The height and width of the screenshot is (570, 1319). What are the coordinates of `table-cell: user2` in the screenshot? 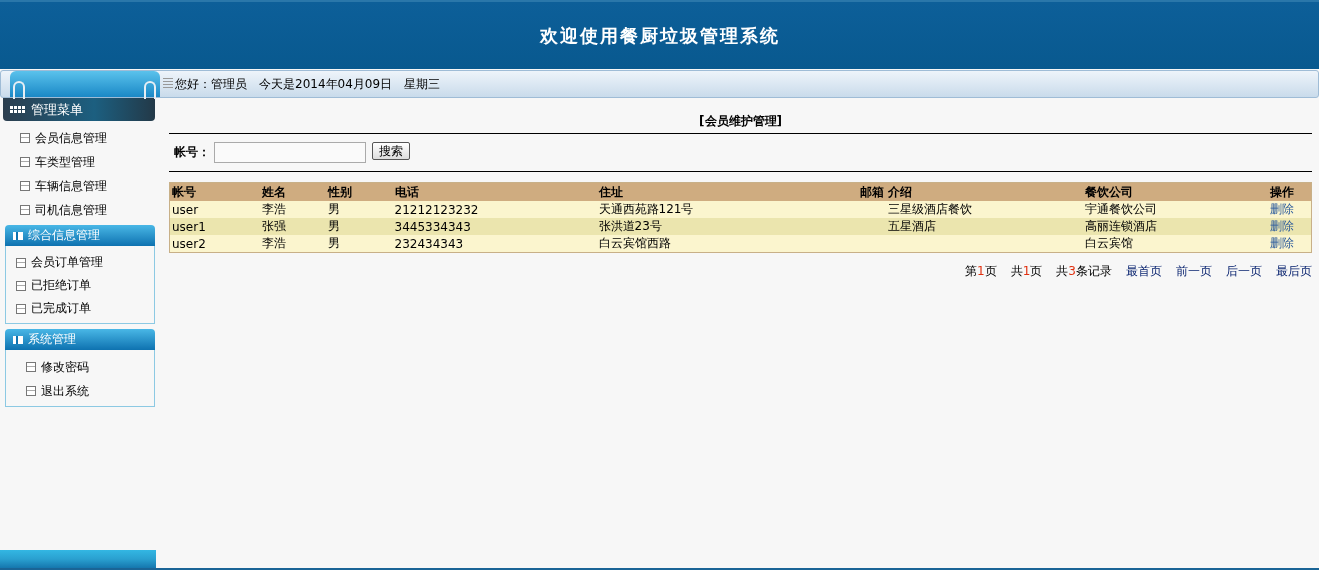 It's located at (189, 243).